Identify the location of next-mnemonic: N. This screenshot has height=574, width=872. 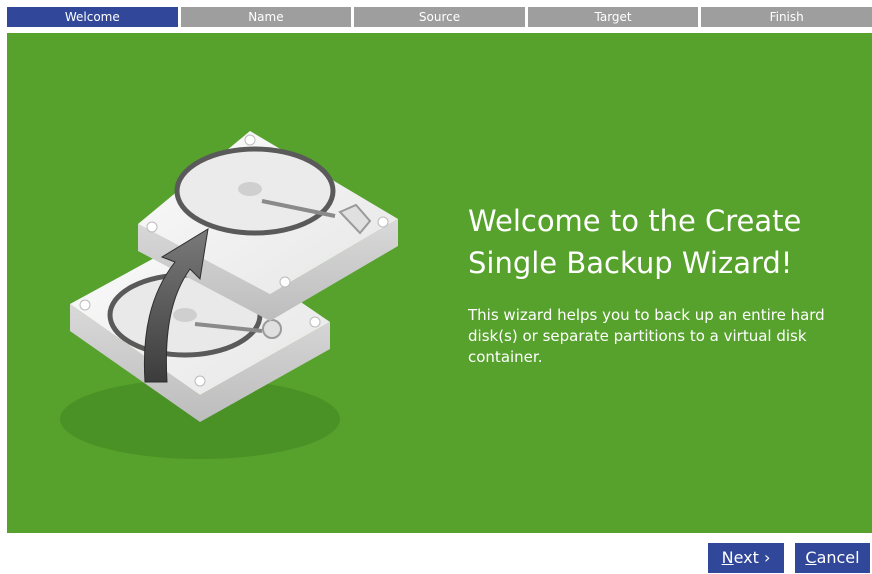
(727, 557).